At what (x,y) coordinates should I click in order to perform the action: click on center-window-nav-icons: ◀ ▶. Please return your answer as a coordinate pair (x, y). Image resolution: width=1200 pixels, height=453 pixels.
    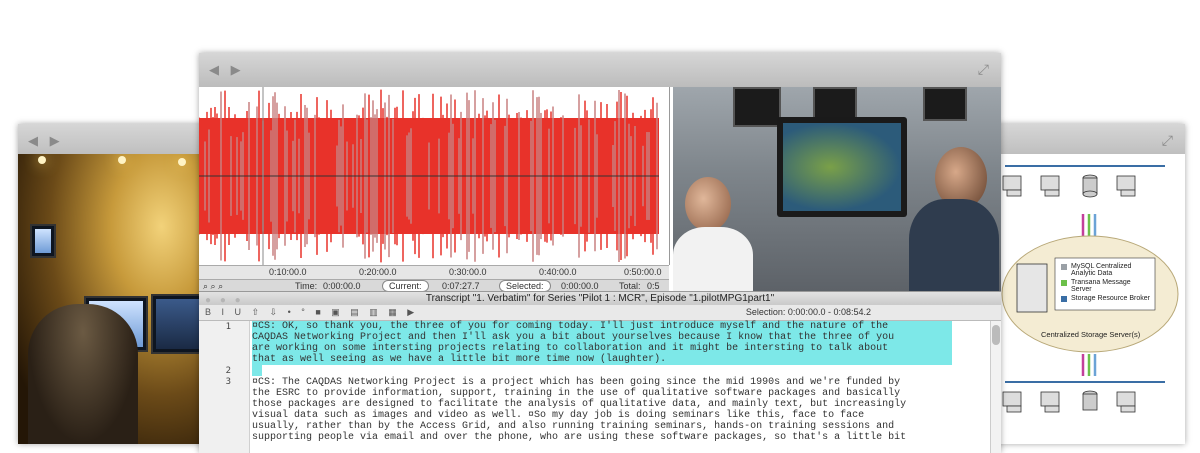
    Looking at the image, I should click on (227, 70).